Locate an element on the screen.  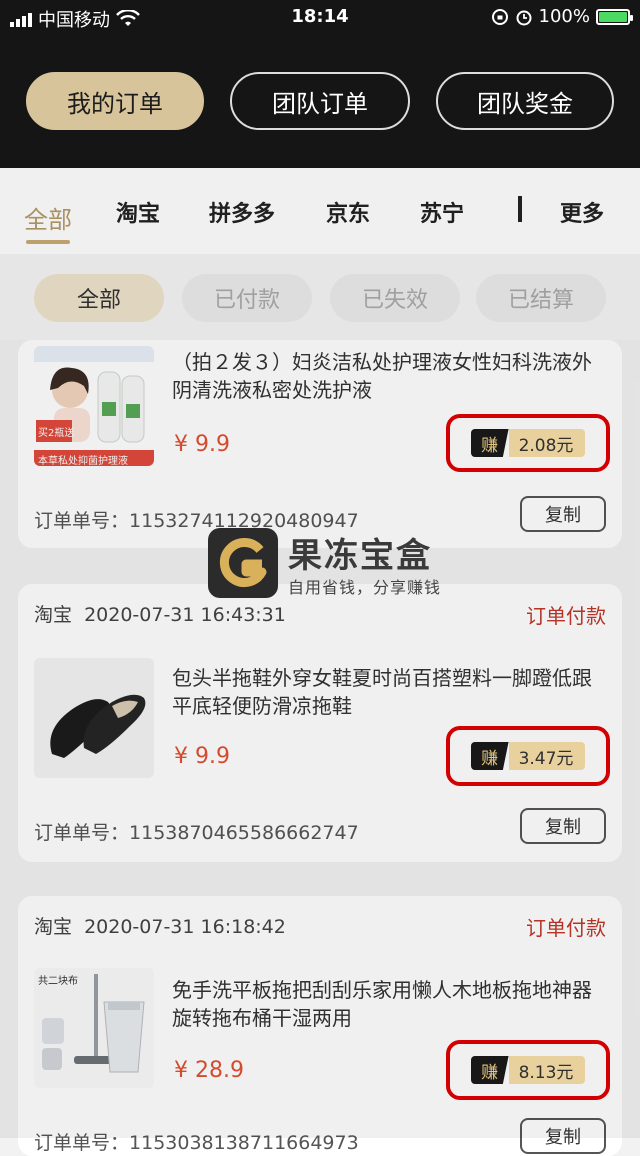
watermark: 果冻宝盒 自用省钱，分享赚钱 is located at coordinates (338, 563).